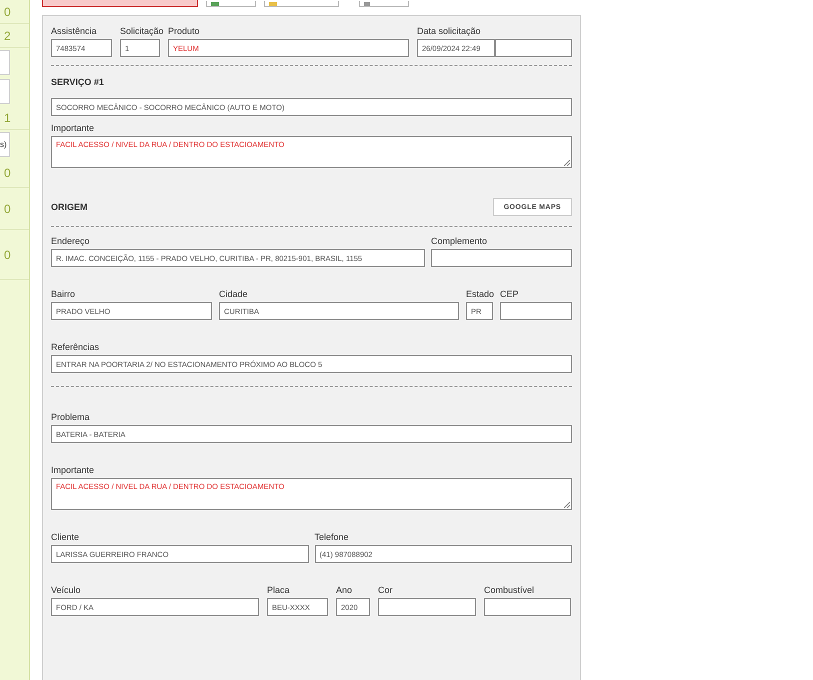  What do you see at coordinates (5, 144) in the screenshot?
I see `side-input-field: s)` at bounding box center [5, 144].